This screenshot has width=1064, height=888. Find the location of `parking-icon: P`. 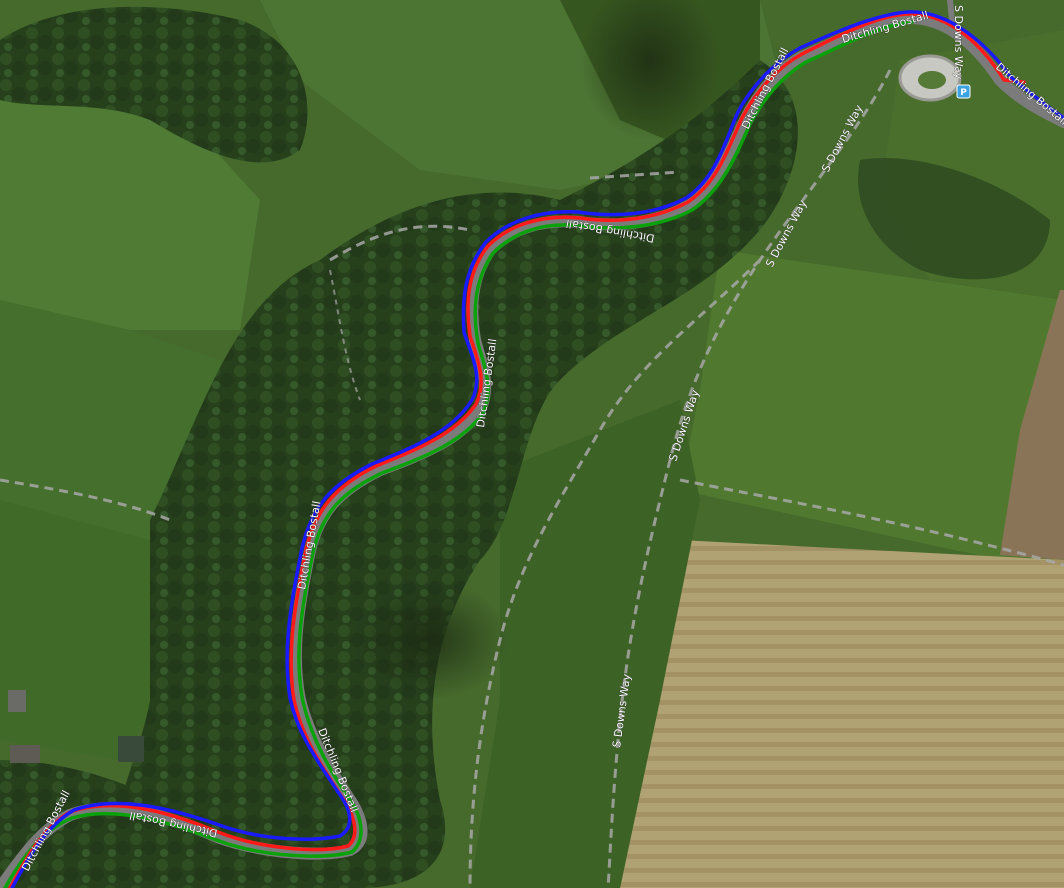

parking-icon: P is located at coordinates (963, 91).